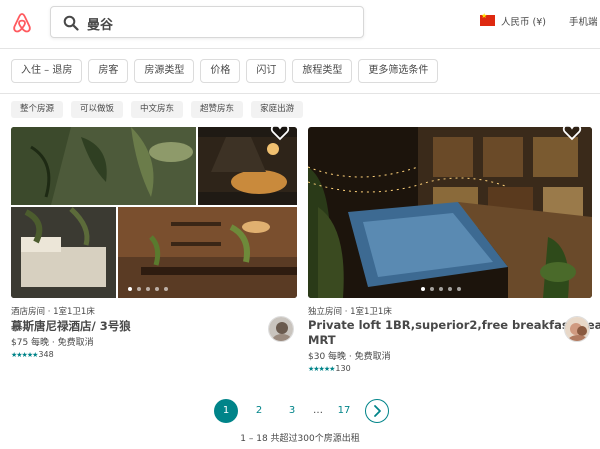 Image resolution: width=600 pixels, height=449 pixels. I want to click on next-page-button, so click(377, 411).